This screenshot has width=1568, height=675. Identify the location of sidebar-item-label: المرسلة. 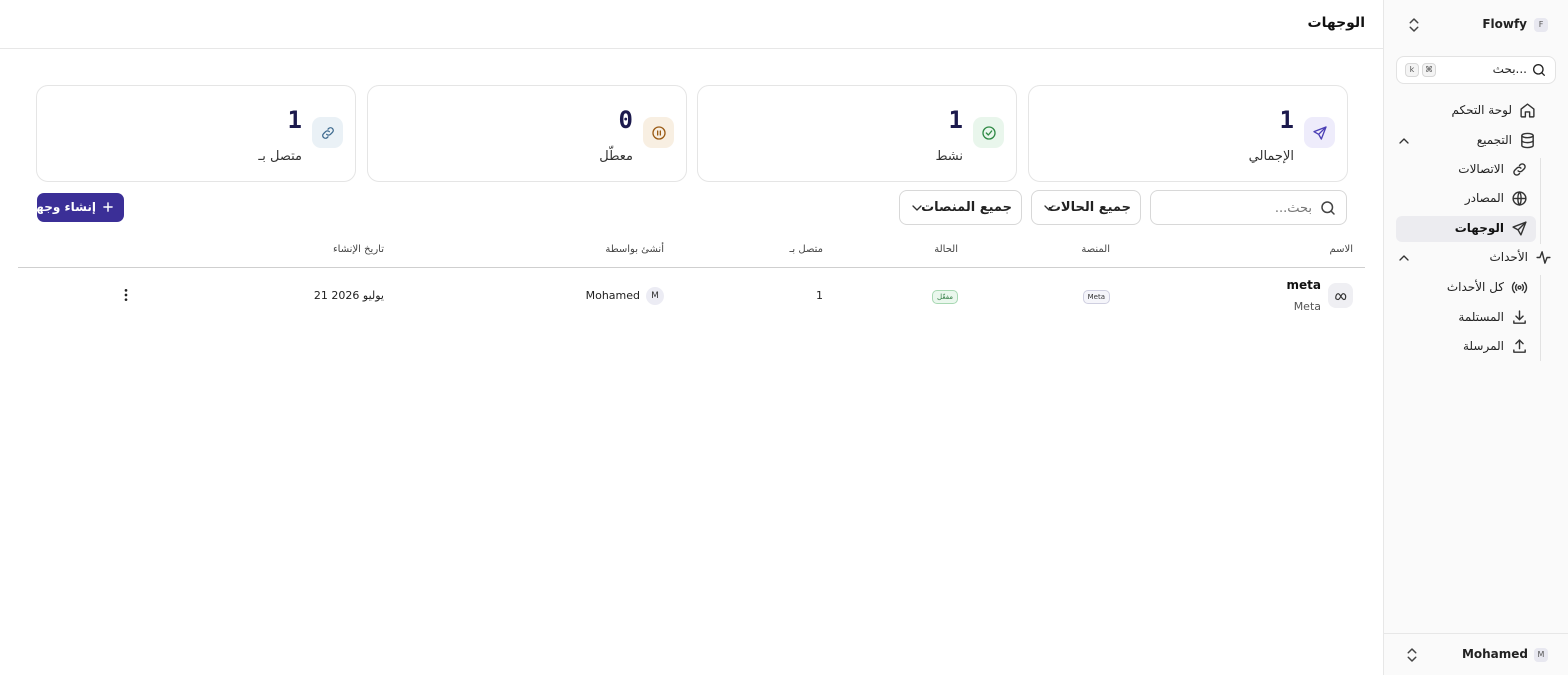
(1483, 346).